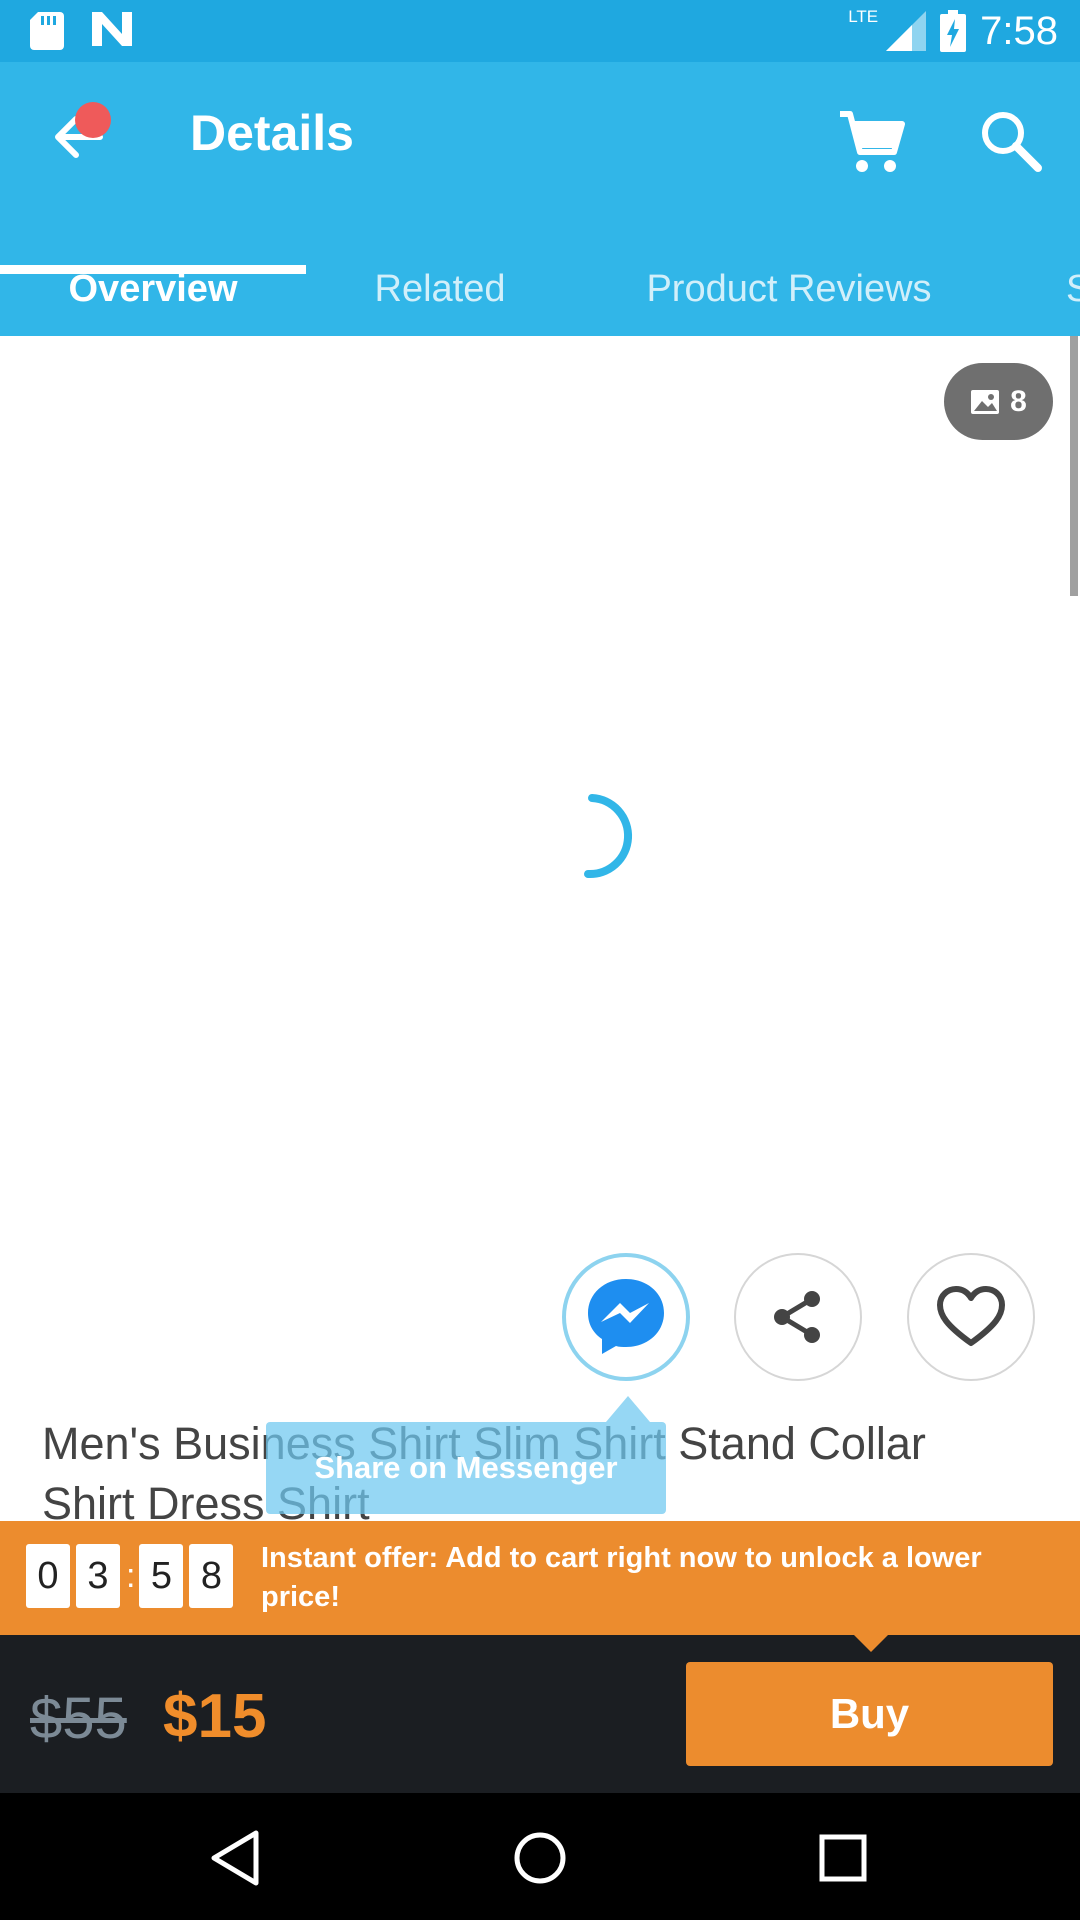  Describe the element at coordinates (153, 289) in the screenshot. I see `tab-overview: Overview` at that location.